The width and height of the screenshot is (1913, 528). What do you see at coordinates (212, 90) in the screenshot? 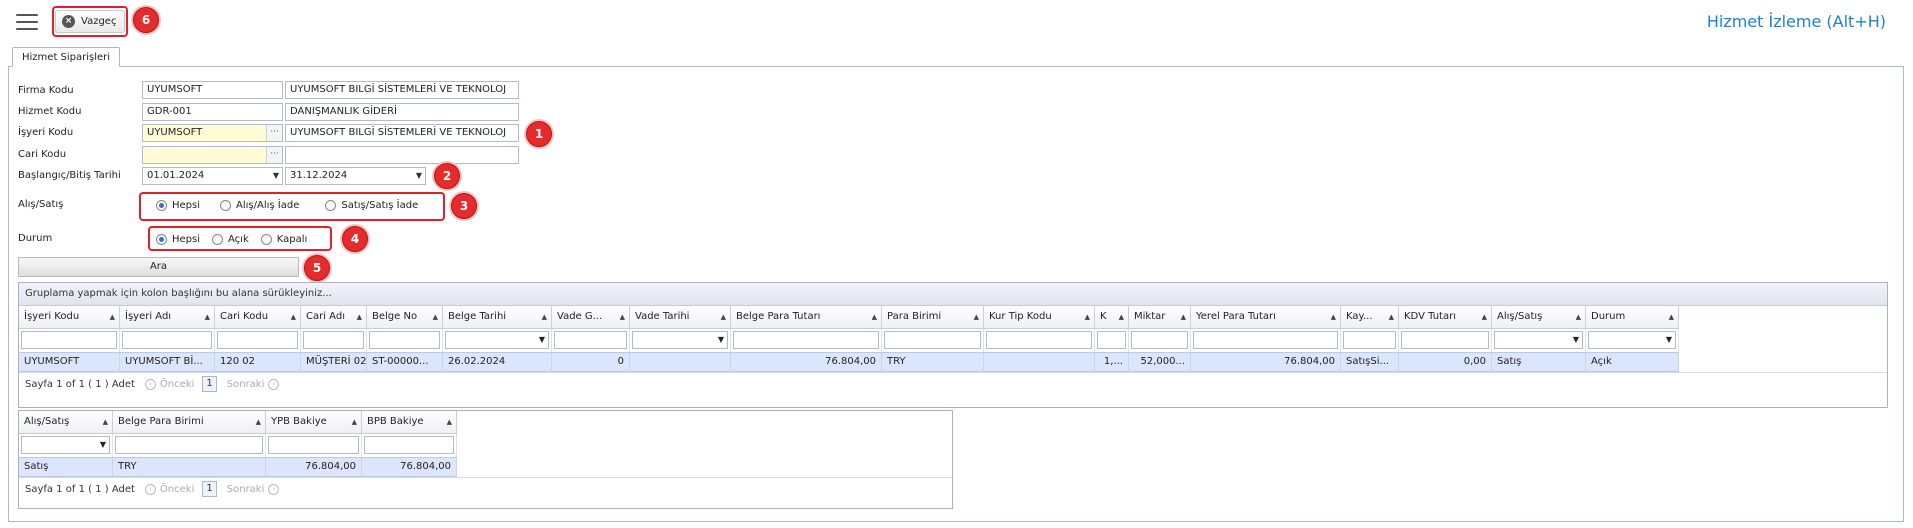
I see `firma-kodu-input: UYUMSOFT` at bounding box center [212, 90].